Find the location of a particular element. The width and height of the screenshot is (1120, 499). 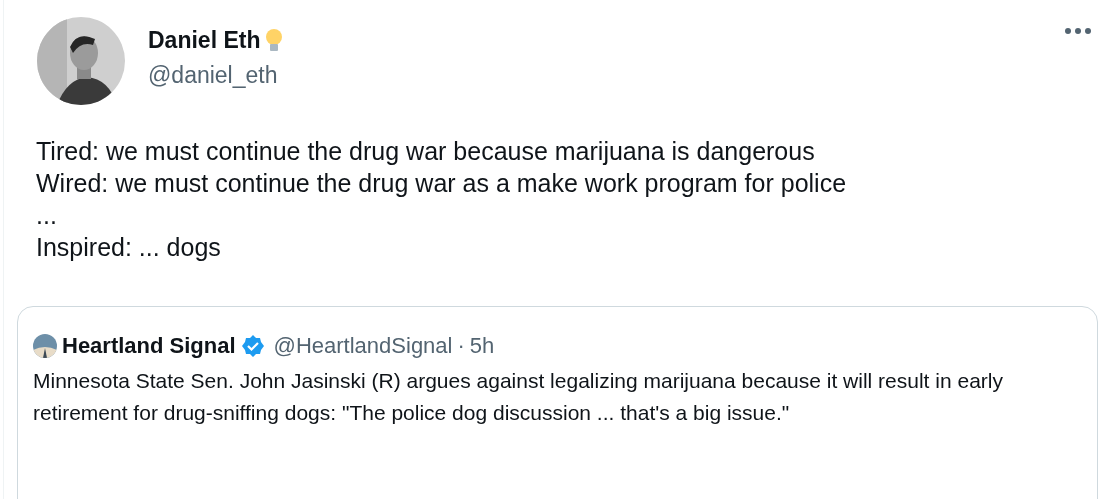

quoted-author-handle: @HeartlandSignal is located at coordinates (363, 346).